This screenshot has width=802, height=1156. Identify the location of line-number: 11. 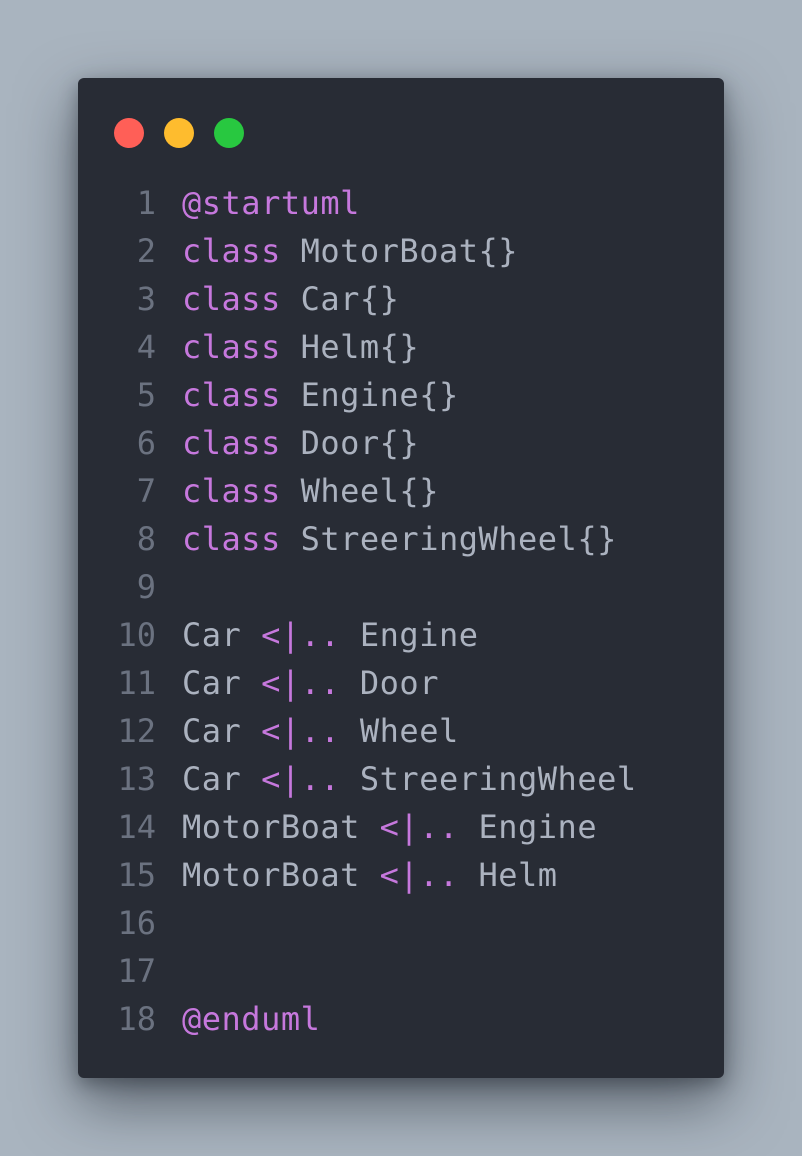
(136, 683).